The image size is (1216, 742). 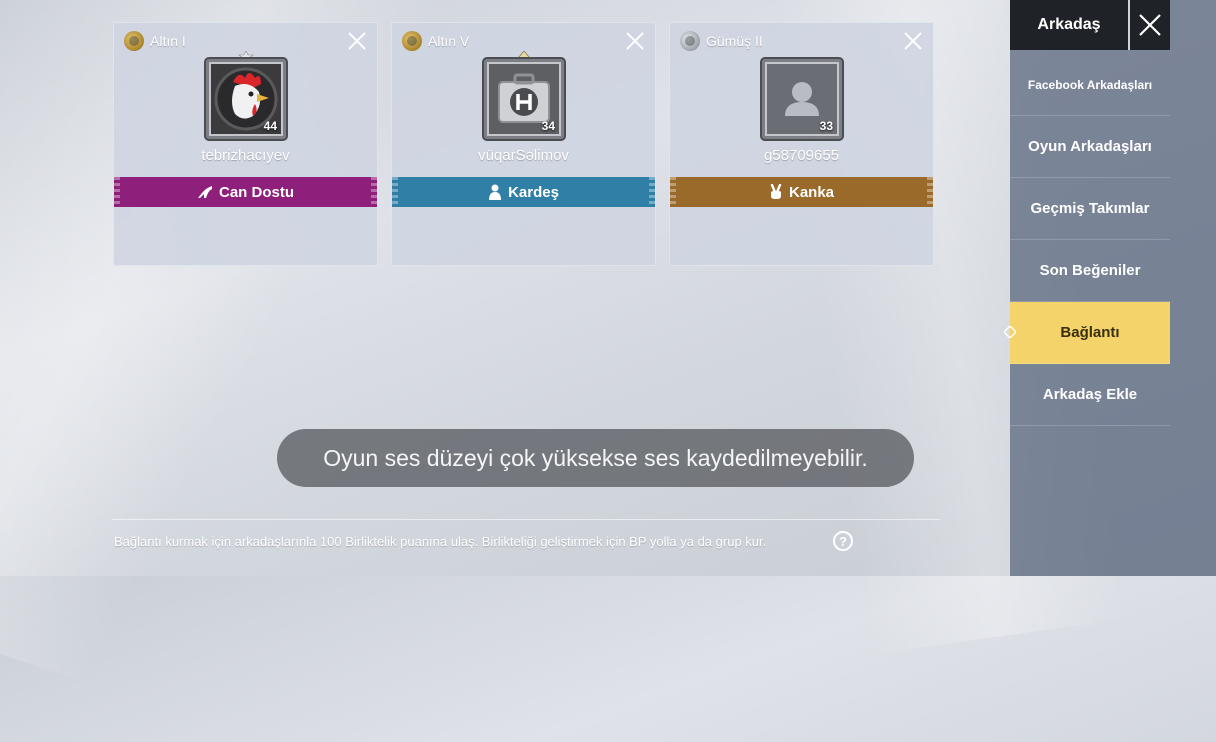 What do you see at coordinates (168, 41) in the screenshot?
I see `rank-label: Altın I` at bounding box center [168, 41].